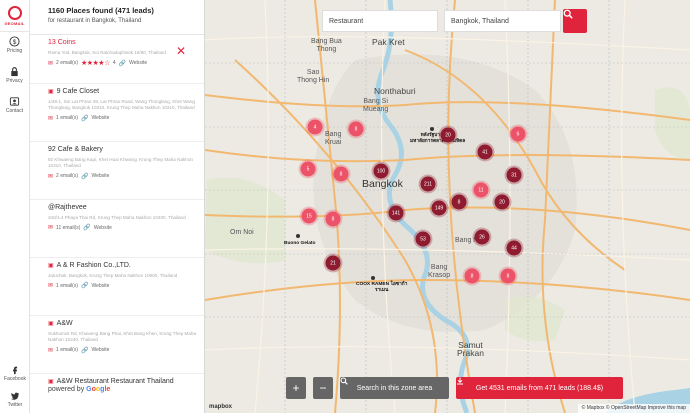 The width and height of the screenshot is (690, 413). I want to click on location-input: Bangkok, Thailand, so click(502, 21).